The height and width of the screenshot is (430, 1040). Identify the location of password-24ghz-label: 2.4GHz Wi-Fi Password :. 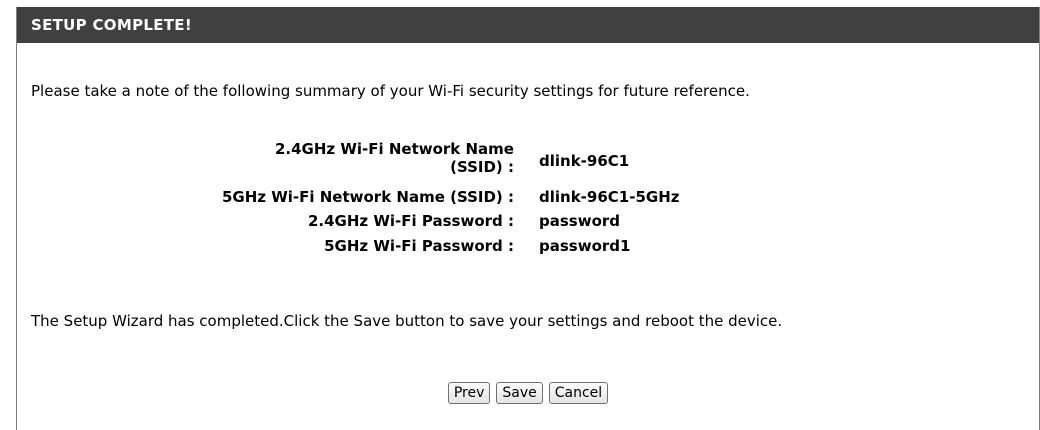
(410, 221).